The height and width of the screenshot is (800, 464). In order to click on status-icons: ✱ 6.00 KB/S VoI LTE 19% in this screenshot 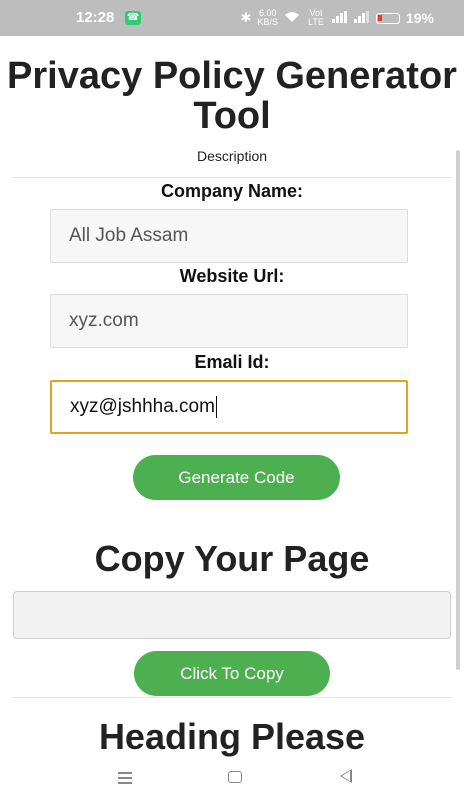, I will do `click(337, 18)`.